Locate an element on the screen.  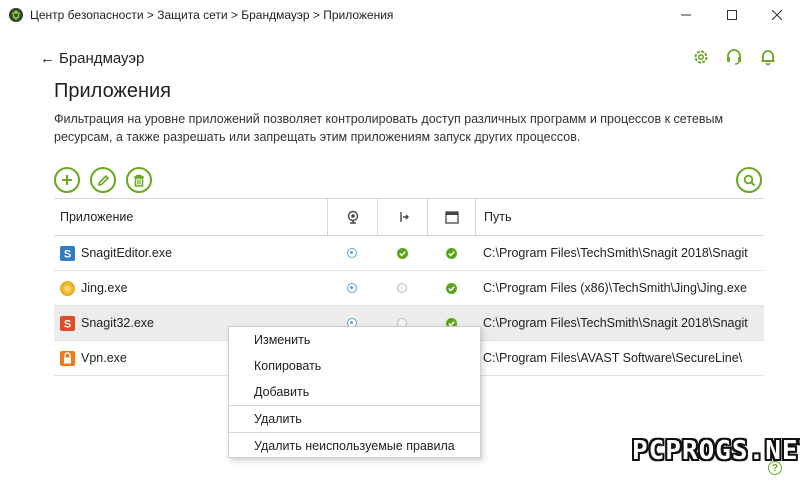
app-name: Jing.exe is located at coordinates (104, 288).